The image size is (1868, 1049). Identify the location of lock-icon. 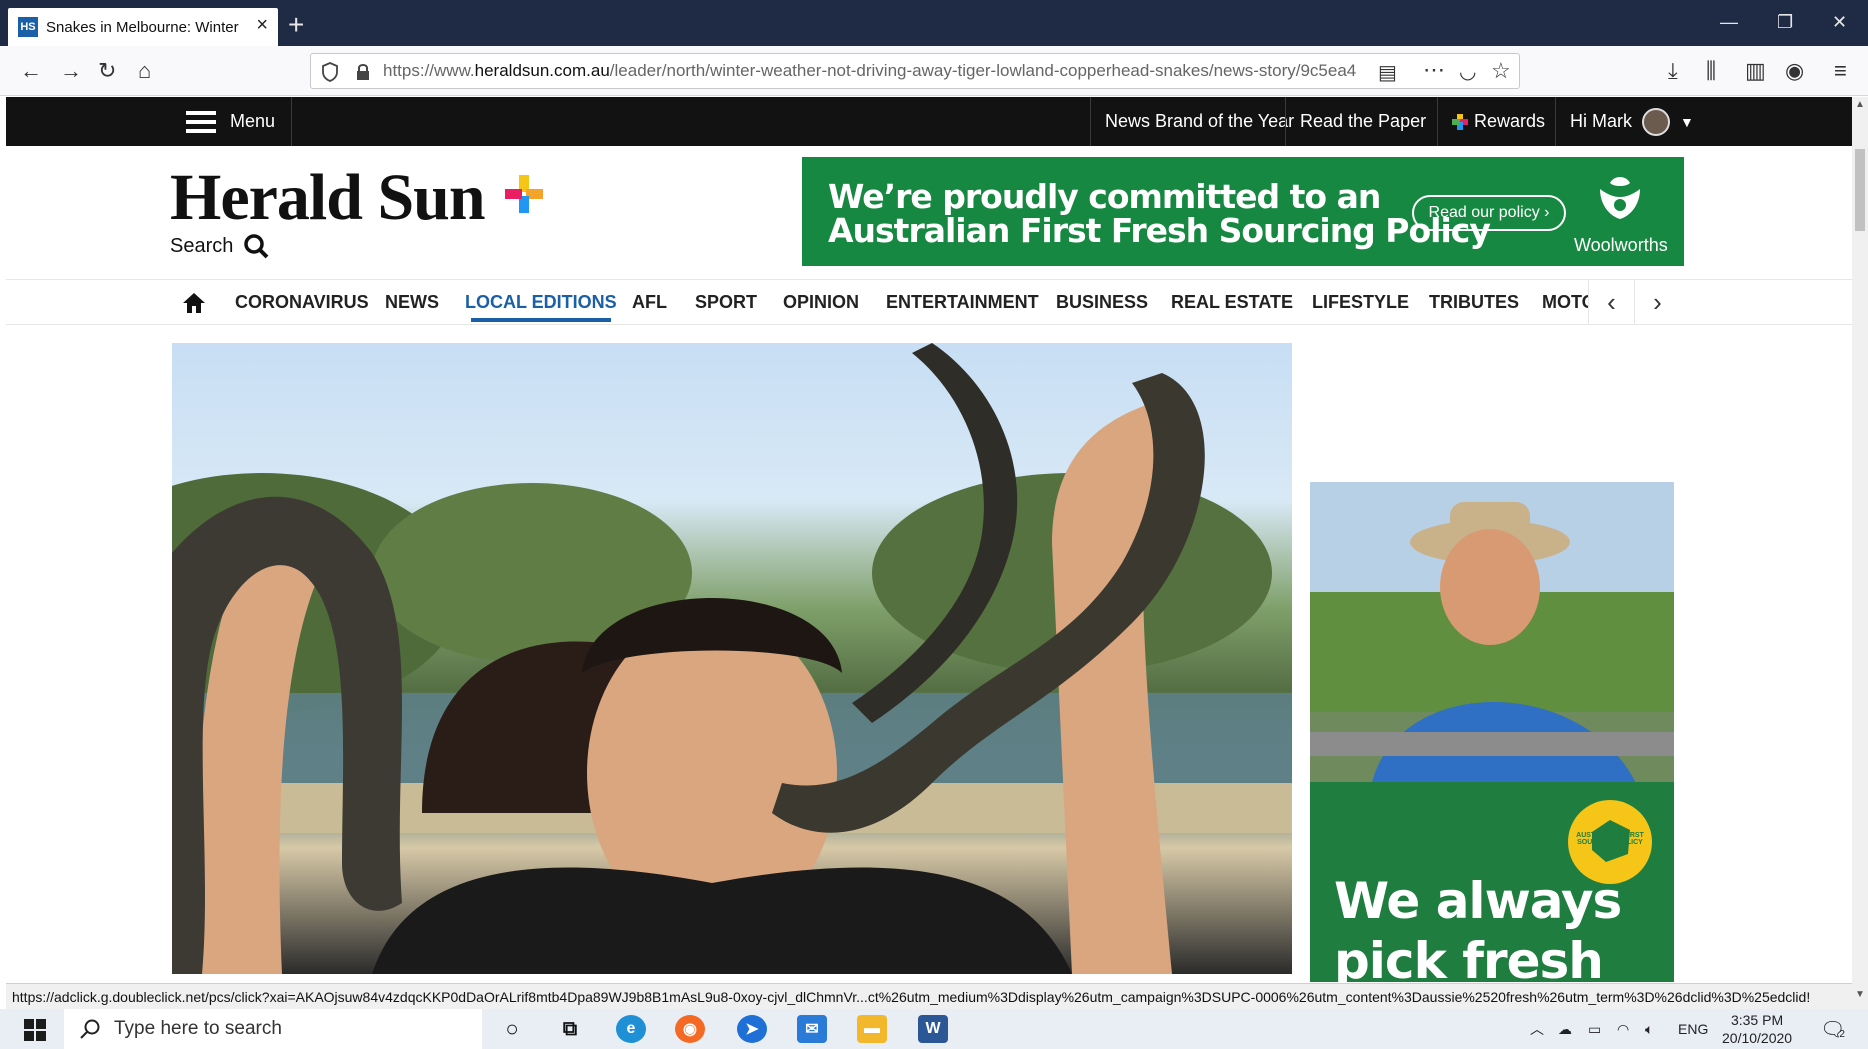
(363, 72).